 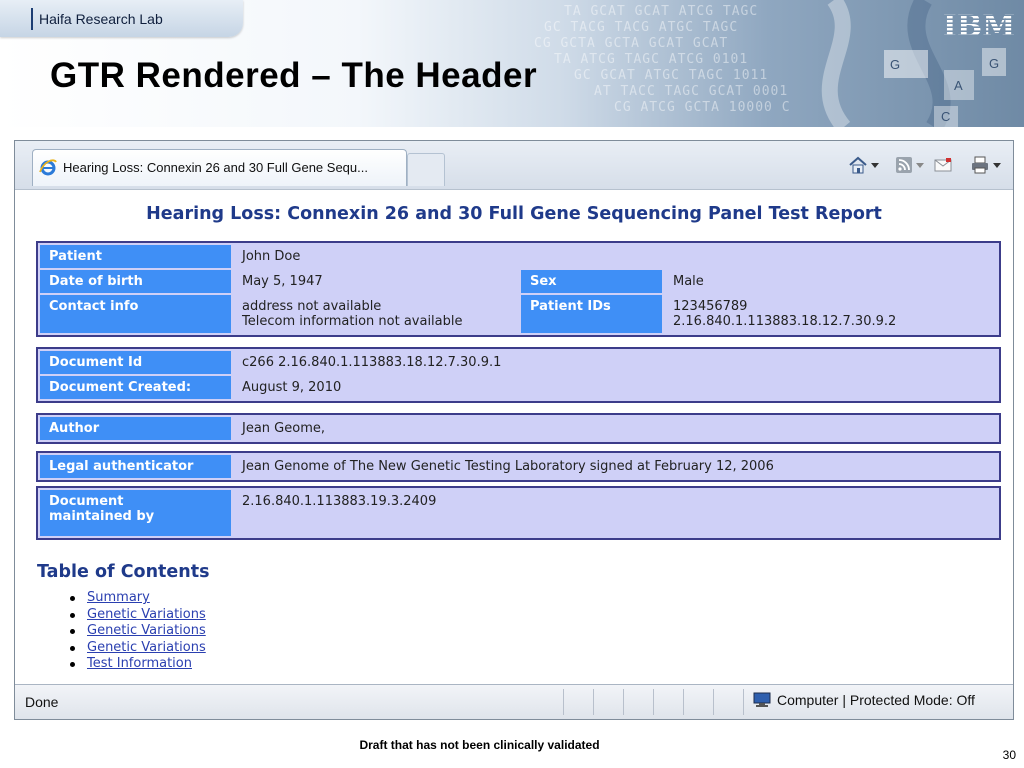 I want to click on list-item: Summary, so click(x=135, y=598).